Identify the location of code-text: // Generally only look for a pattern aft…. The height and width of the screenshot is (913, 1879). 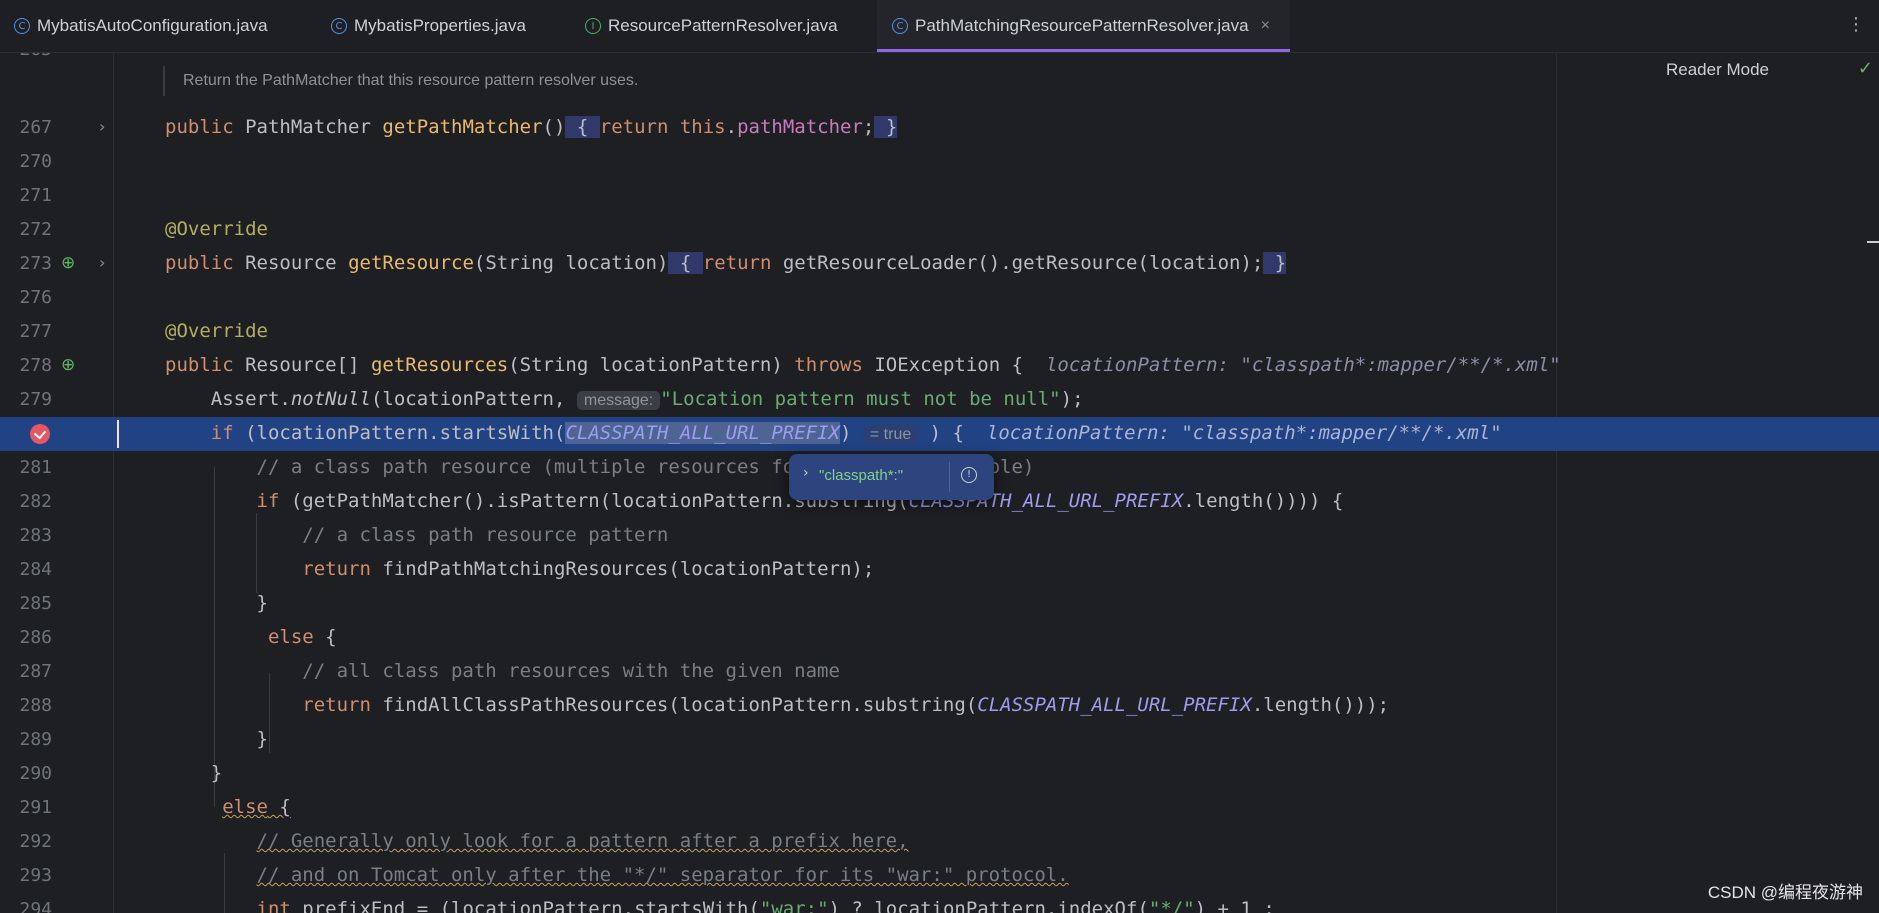
(582, 841).